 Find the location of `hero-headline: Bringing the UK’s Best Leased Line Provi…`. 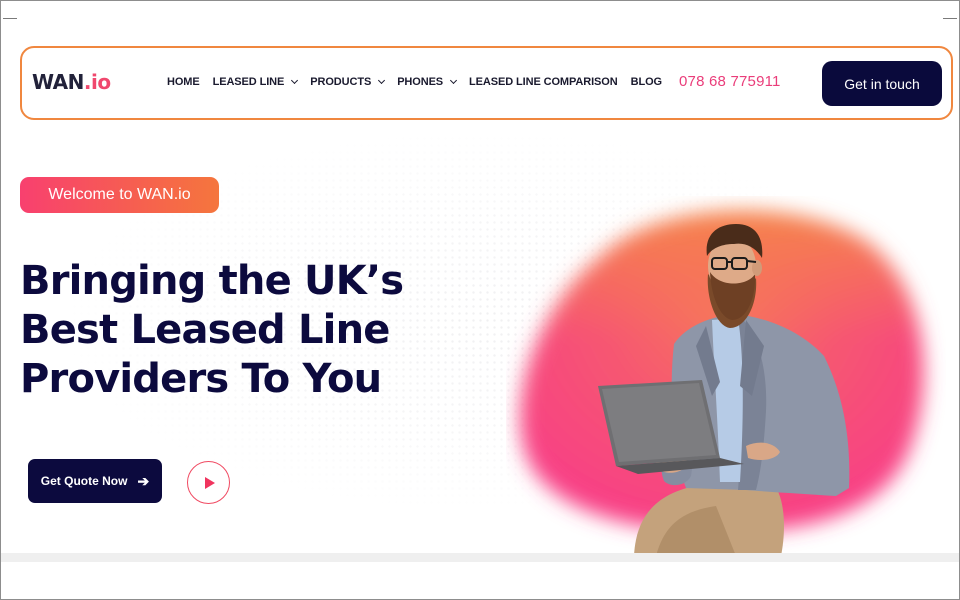

hero-headline: Bringing the UK’s Best Leased Line Provi… is located at coordinates (255, 330).